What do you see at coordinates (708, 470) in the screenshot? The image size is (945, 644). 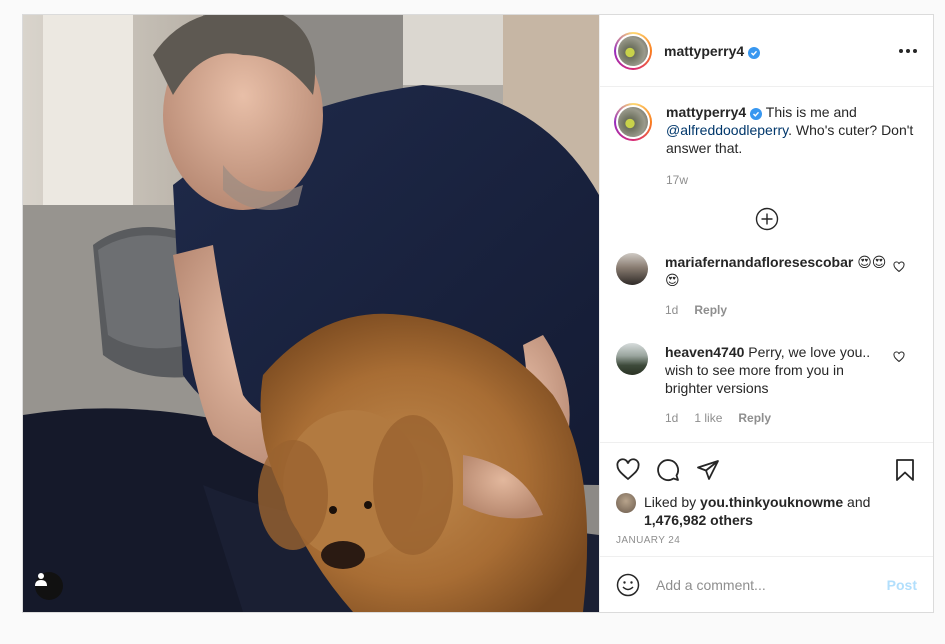 I see `share-icon` at bounding box center [708, 470].